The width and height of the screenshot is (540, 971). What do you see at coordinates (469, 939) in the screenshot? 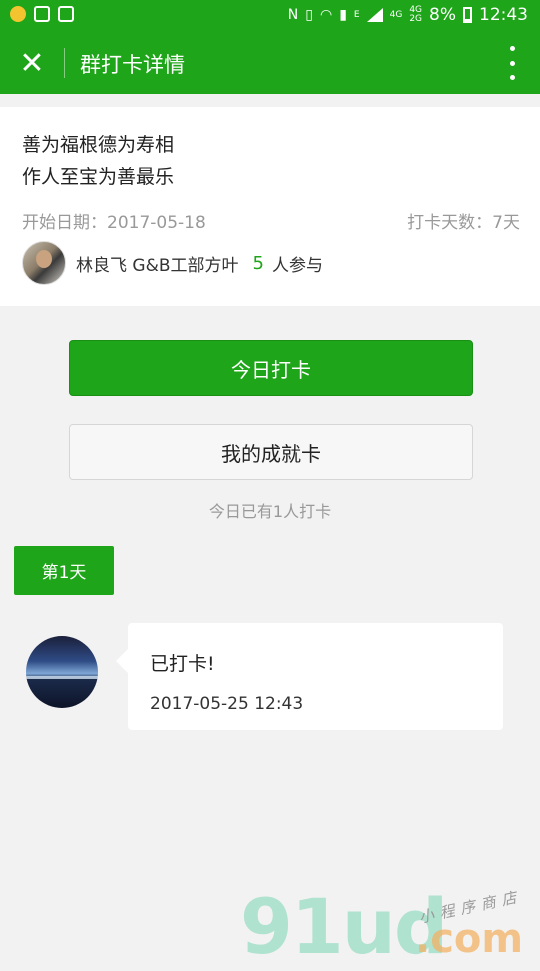
I see `watermark-suffix: .com` at bounding box center [469, 939].